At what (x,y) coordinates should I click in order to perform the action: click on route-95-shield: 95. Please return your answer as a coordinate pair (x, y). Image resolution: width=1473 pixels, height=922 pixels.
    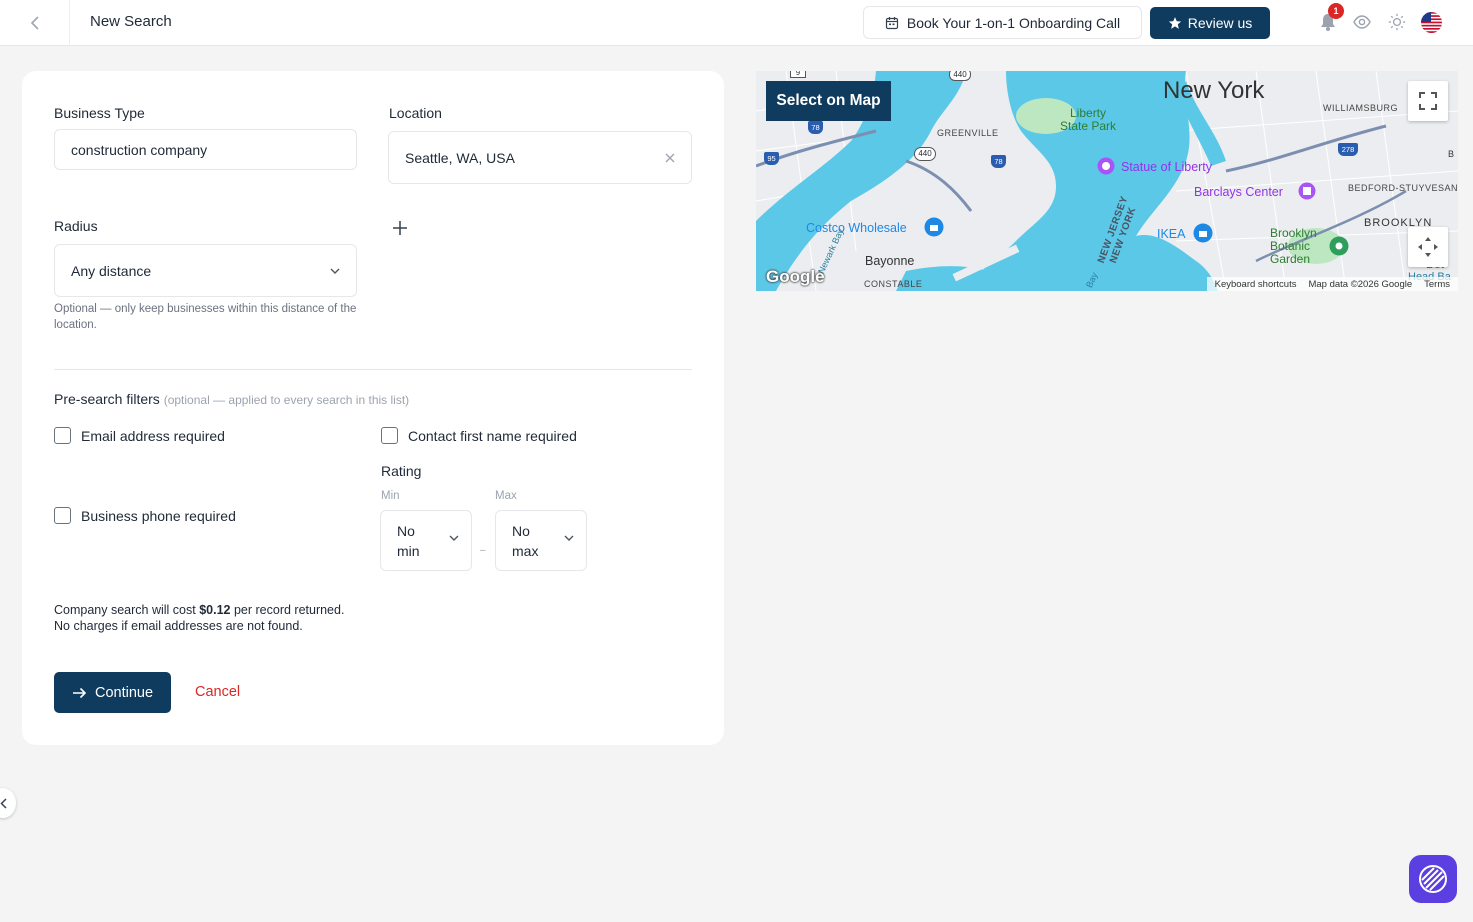
    Looking at the image, I should click on (771, 158).